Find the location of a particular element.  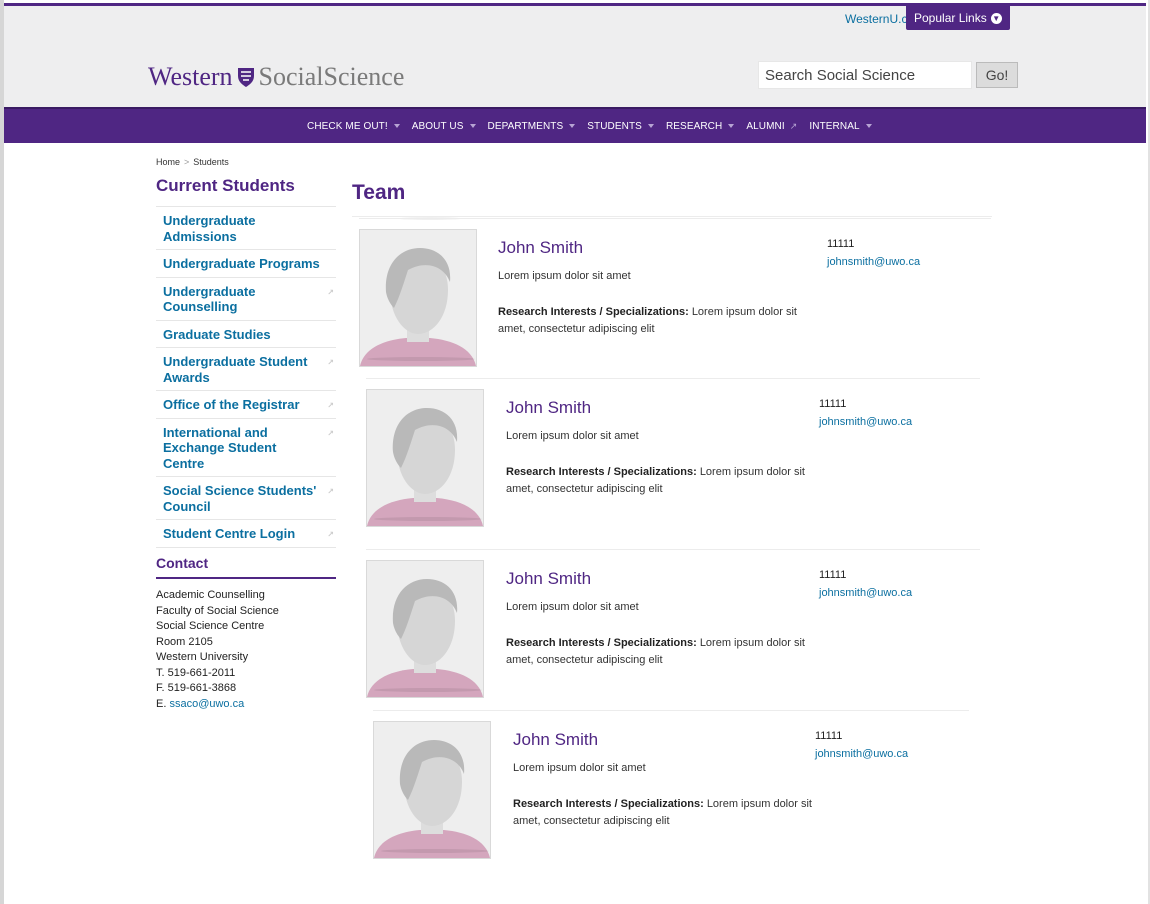

sidebar-item: Undergraduate Counselling ↗ is located at coordinates (246, 299).